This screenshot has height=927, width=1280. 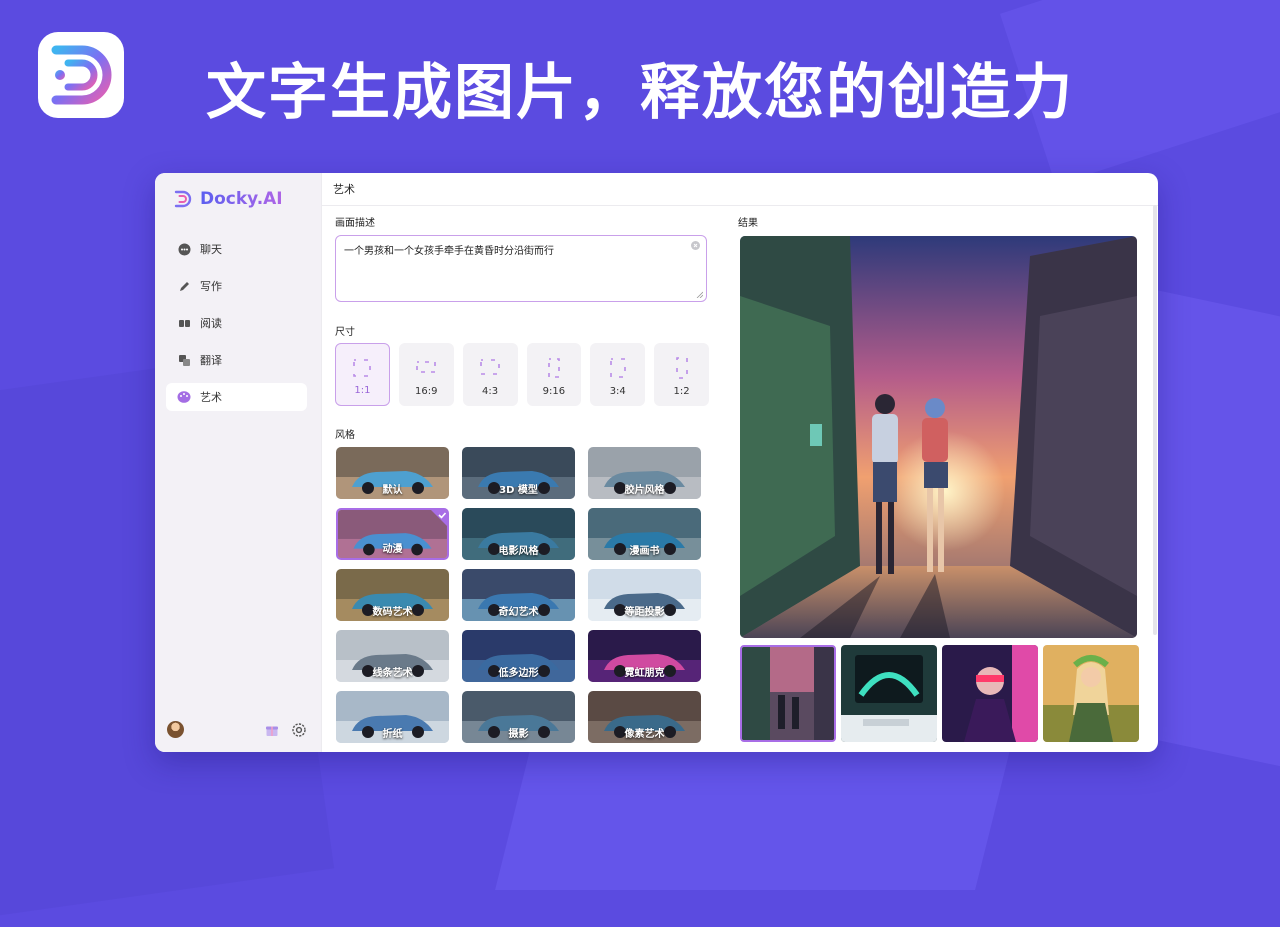 What do you see at coordinates (490, 367) in the screenshot?
I see `aspect-4-3-icon` at bounding box center [490, 367].